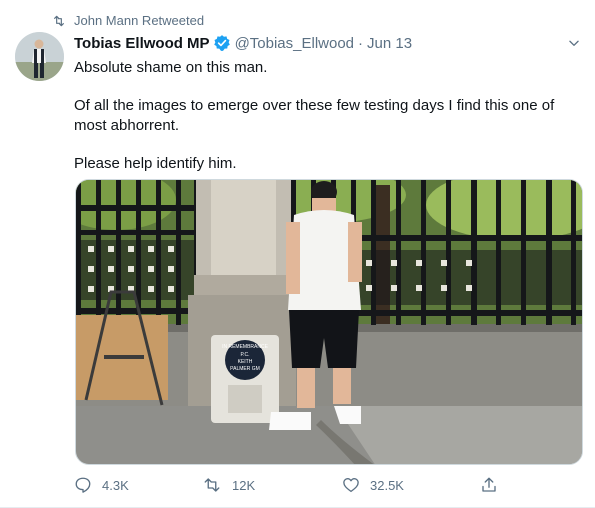 The image size is (595, 508). Describe the element at coordinates (83, 485) in the screenshot. I see `reply-icon` at that location.